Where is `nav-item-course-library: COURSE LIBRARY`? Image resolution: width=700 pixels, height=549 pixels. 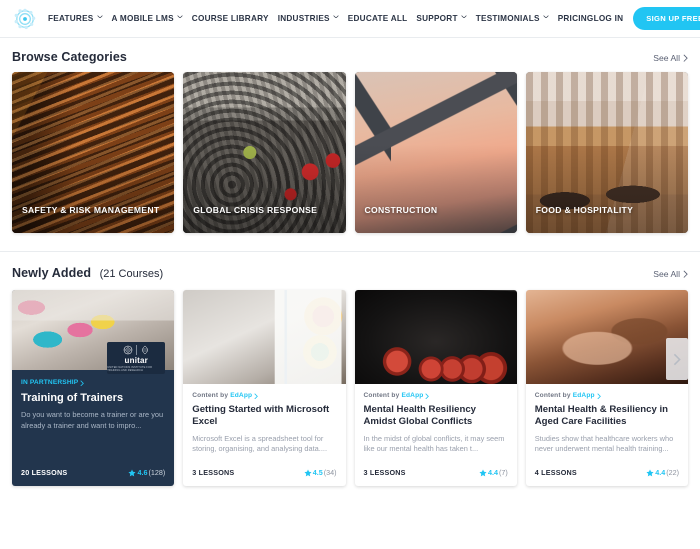 nav-item-course-library: COURSE LIBRARY is located at coordinates (230, 18).